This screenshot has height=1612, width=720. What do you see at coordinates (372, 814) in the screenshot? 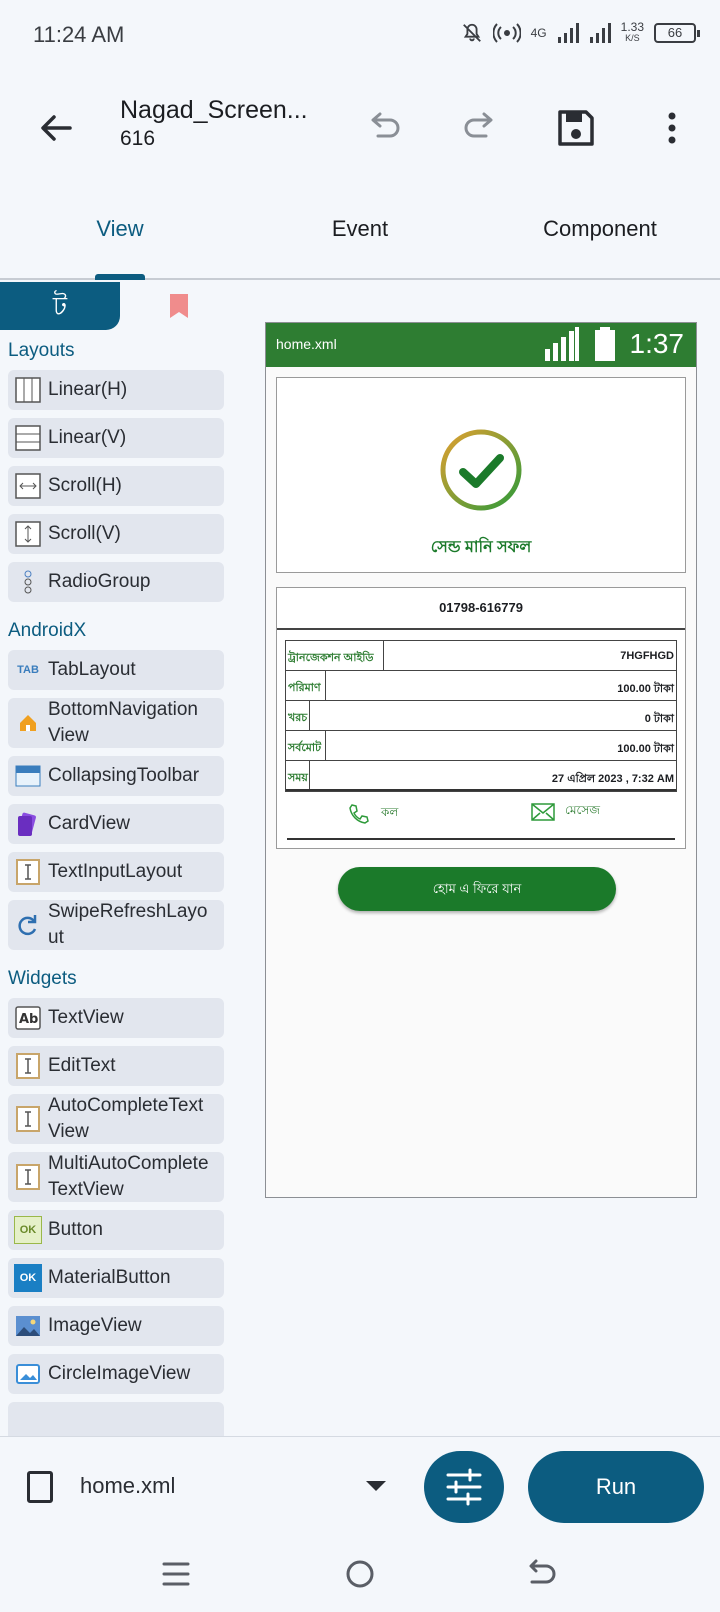
I see `call-action: কল` at bounding box center [372, 814].